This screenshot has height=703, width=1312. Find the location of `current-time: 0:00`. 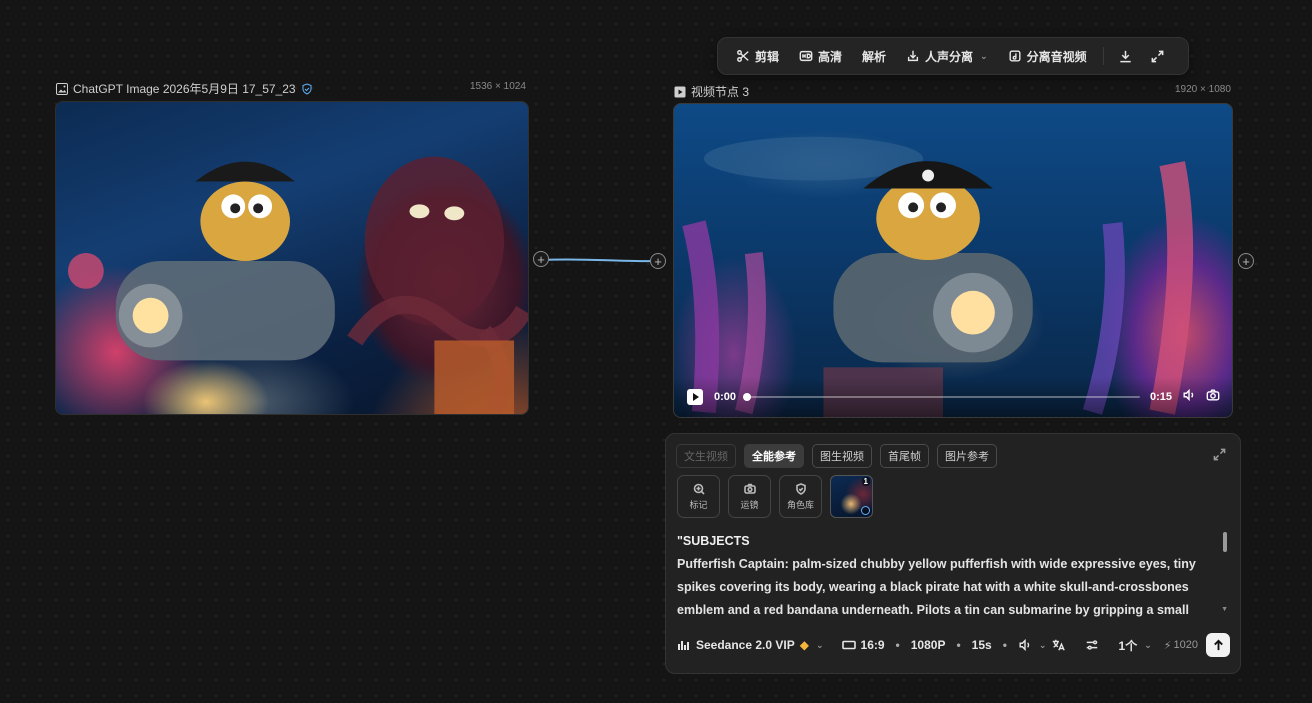

current-time: 0:00 is located at coordinates (725, 397).